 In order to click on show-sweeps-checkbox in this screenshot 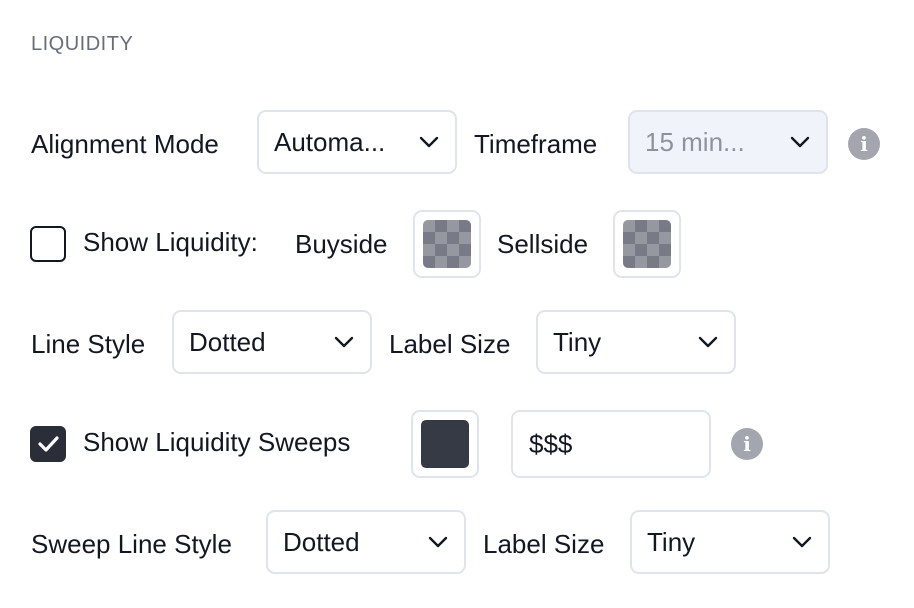, I will do `click(48, 444)`.